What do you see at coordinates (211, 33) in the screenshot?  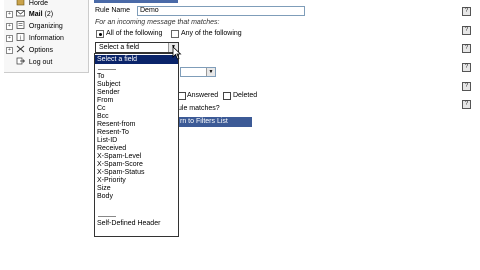 I see `radio-any-label: Any of the following` at bounding box center [211, 33].